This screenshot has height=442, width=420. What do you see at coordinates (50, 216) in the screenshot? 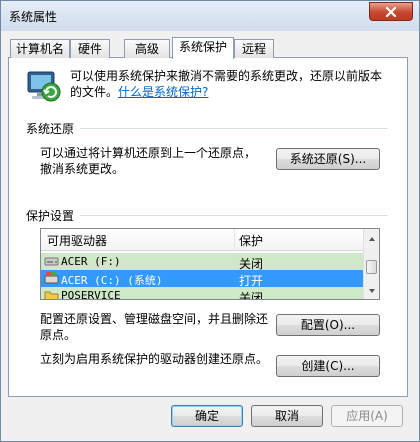
I see `protection-settings-heading: 保护设置` at bounding box center [50, 216].